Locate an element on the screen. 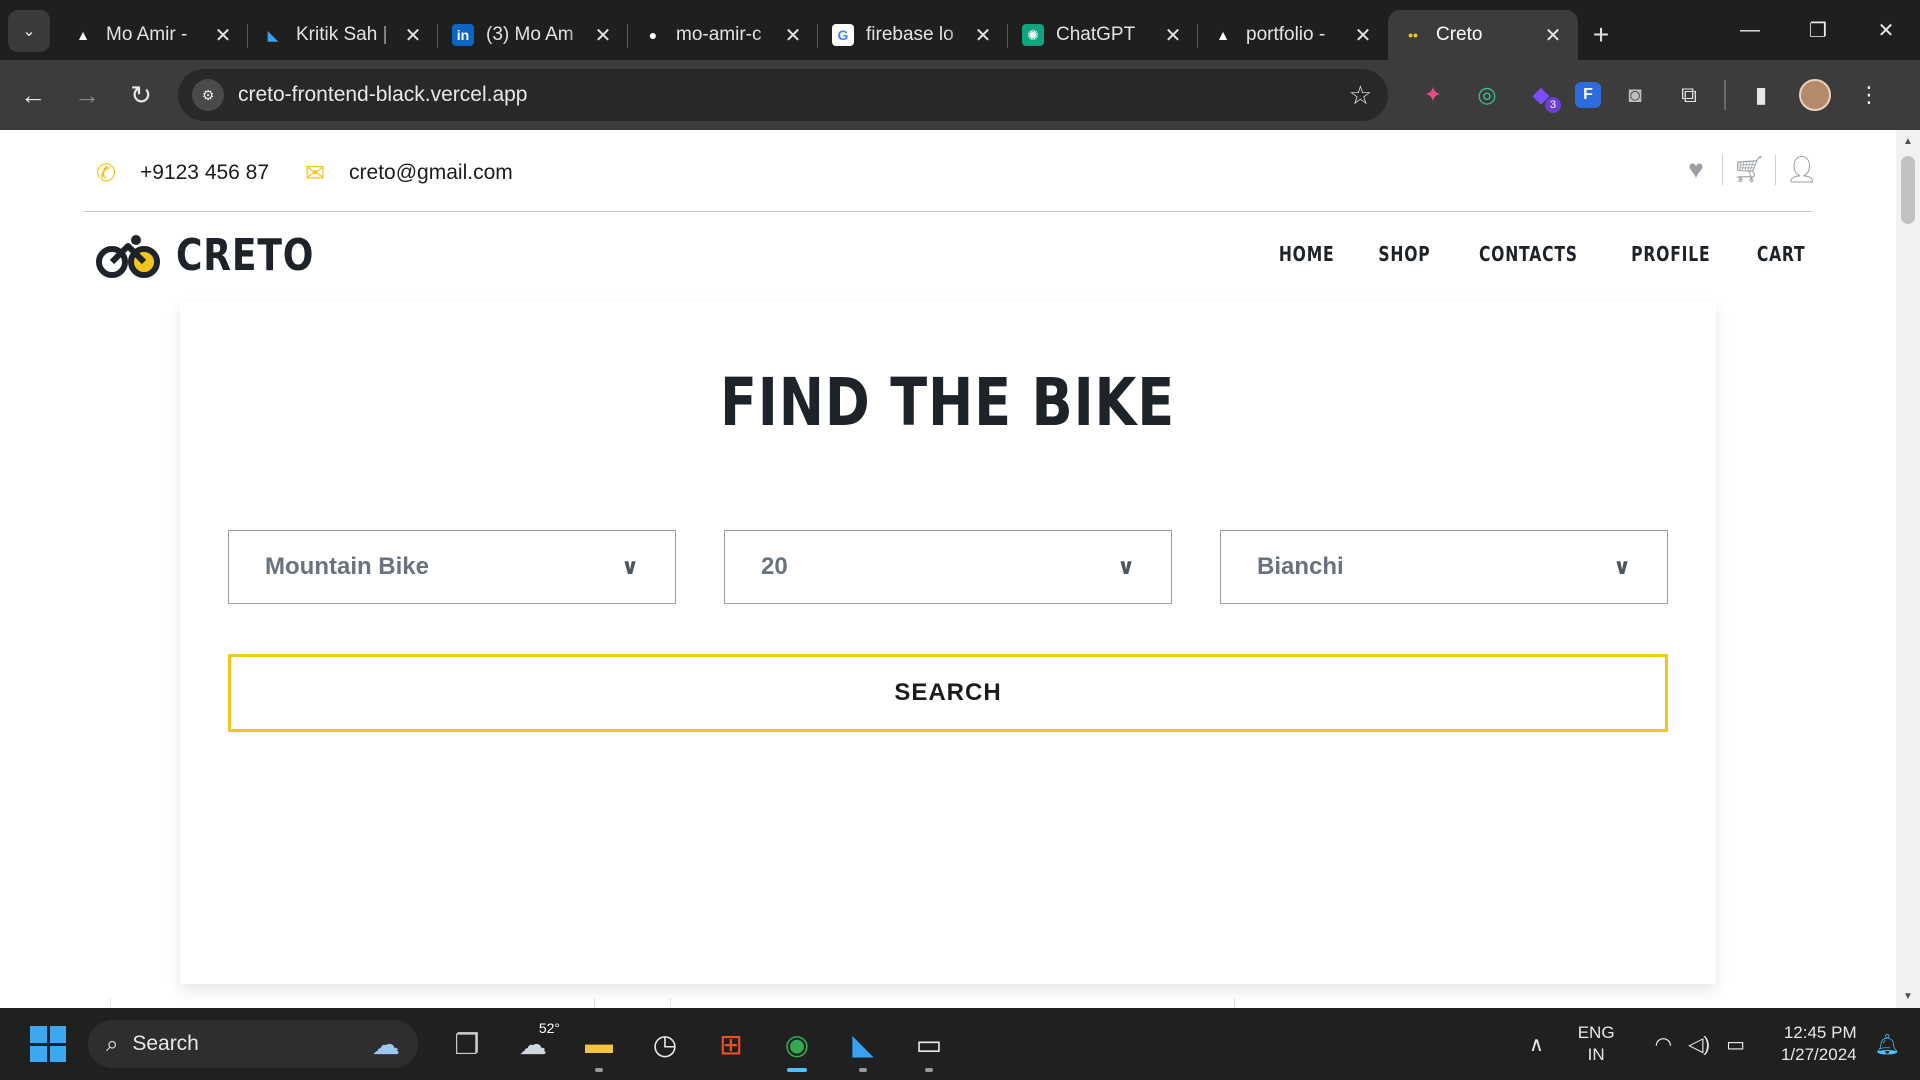  profile-avatar is located at coordinates (1815, 95).